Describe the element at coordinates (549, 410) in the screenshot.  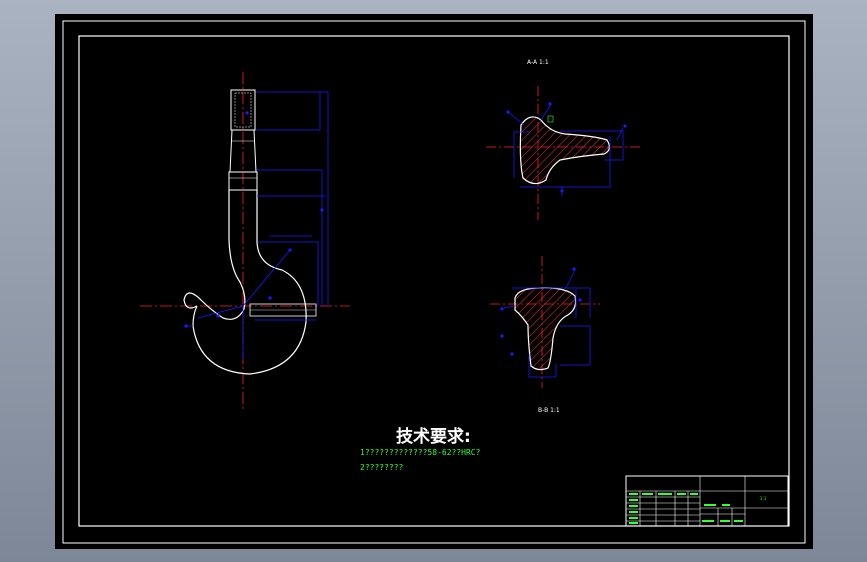
I see `section-bb-label: B-B 1:1` at that location.